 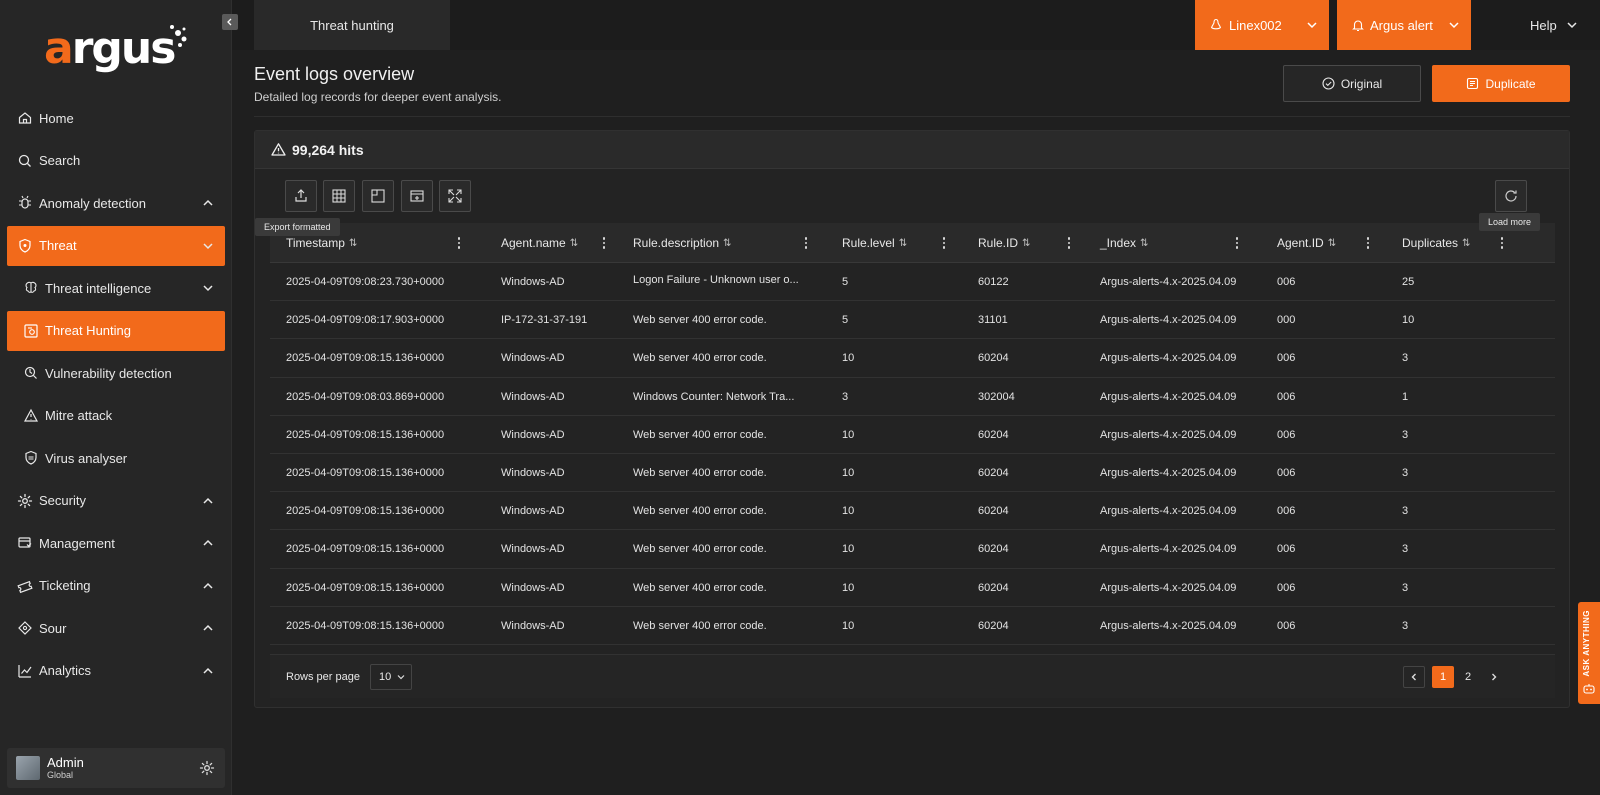 I want to click on column-header-label: Rule.level, so click(x=868, y=243).